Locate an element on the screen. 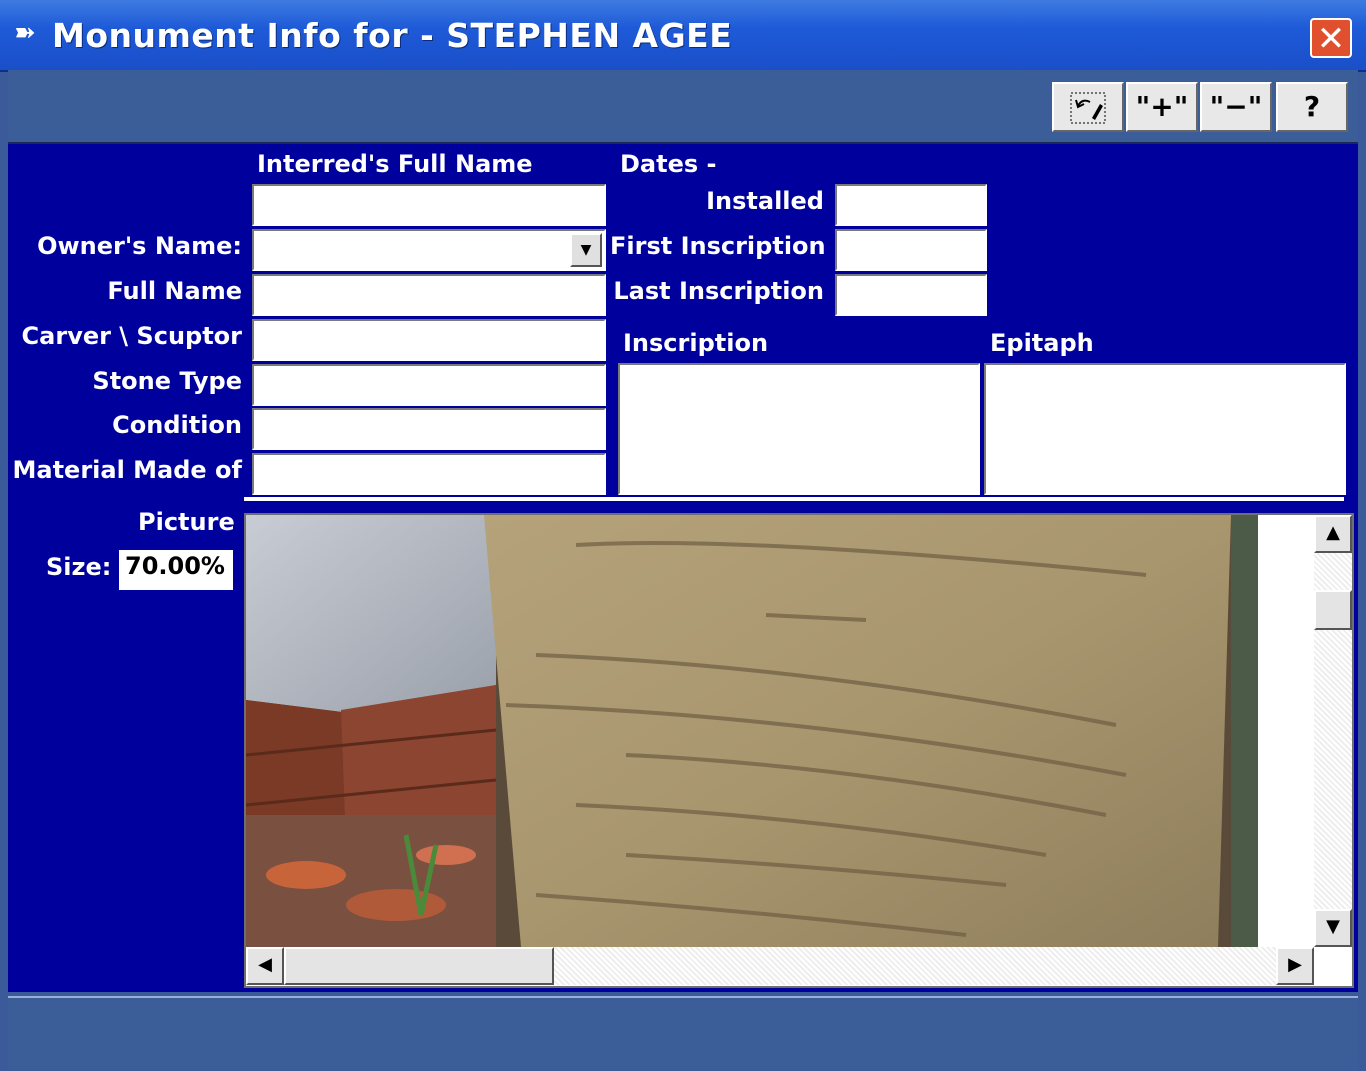  installed-date-field is located at coordinates (911, 205).